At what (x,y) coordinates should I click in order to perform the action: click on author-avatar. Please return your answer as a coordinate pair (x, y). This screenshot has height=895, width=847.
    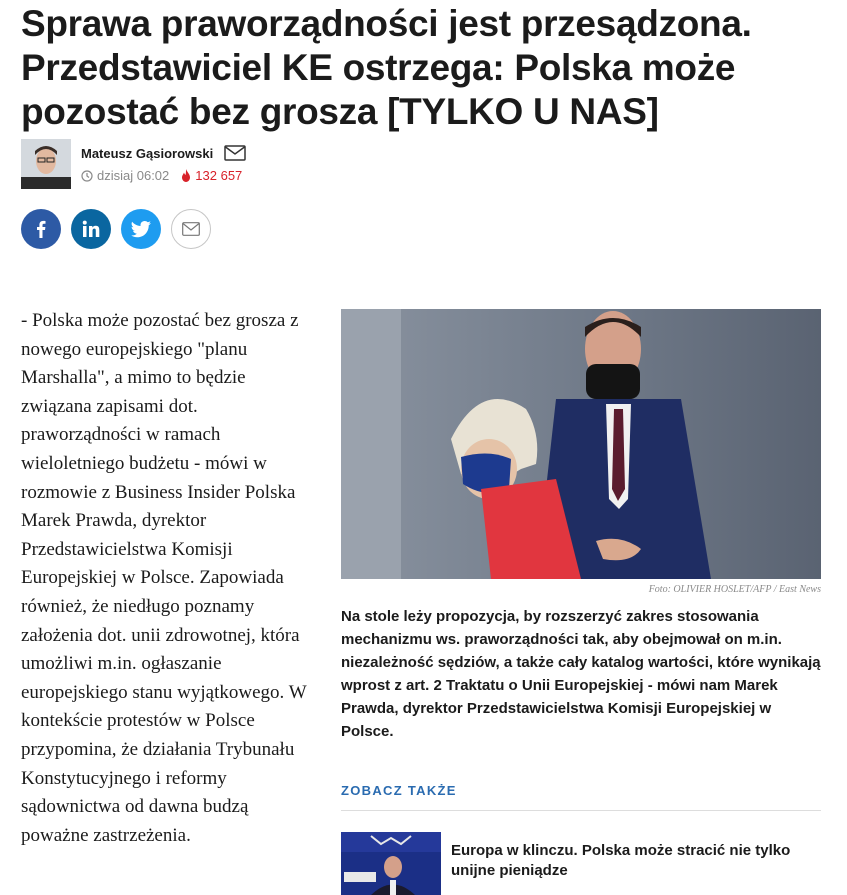
    Looking at the image, I should click on (46, 164).